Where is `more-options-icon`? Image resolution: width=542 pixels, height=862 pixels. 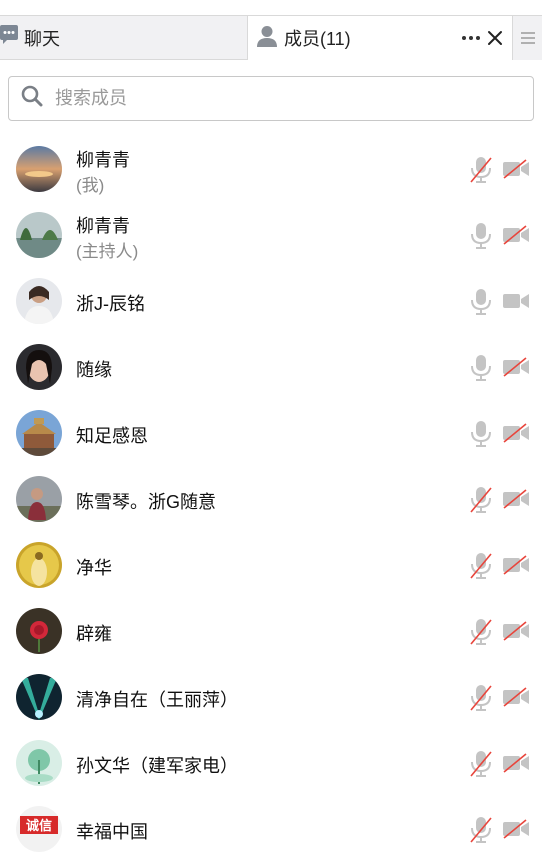 more-options-icon is located at coordinates (471, 38).